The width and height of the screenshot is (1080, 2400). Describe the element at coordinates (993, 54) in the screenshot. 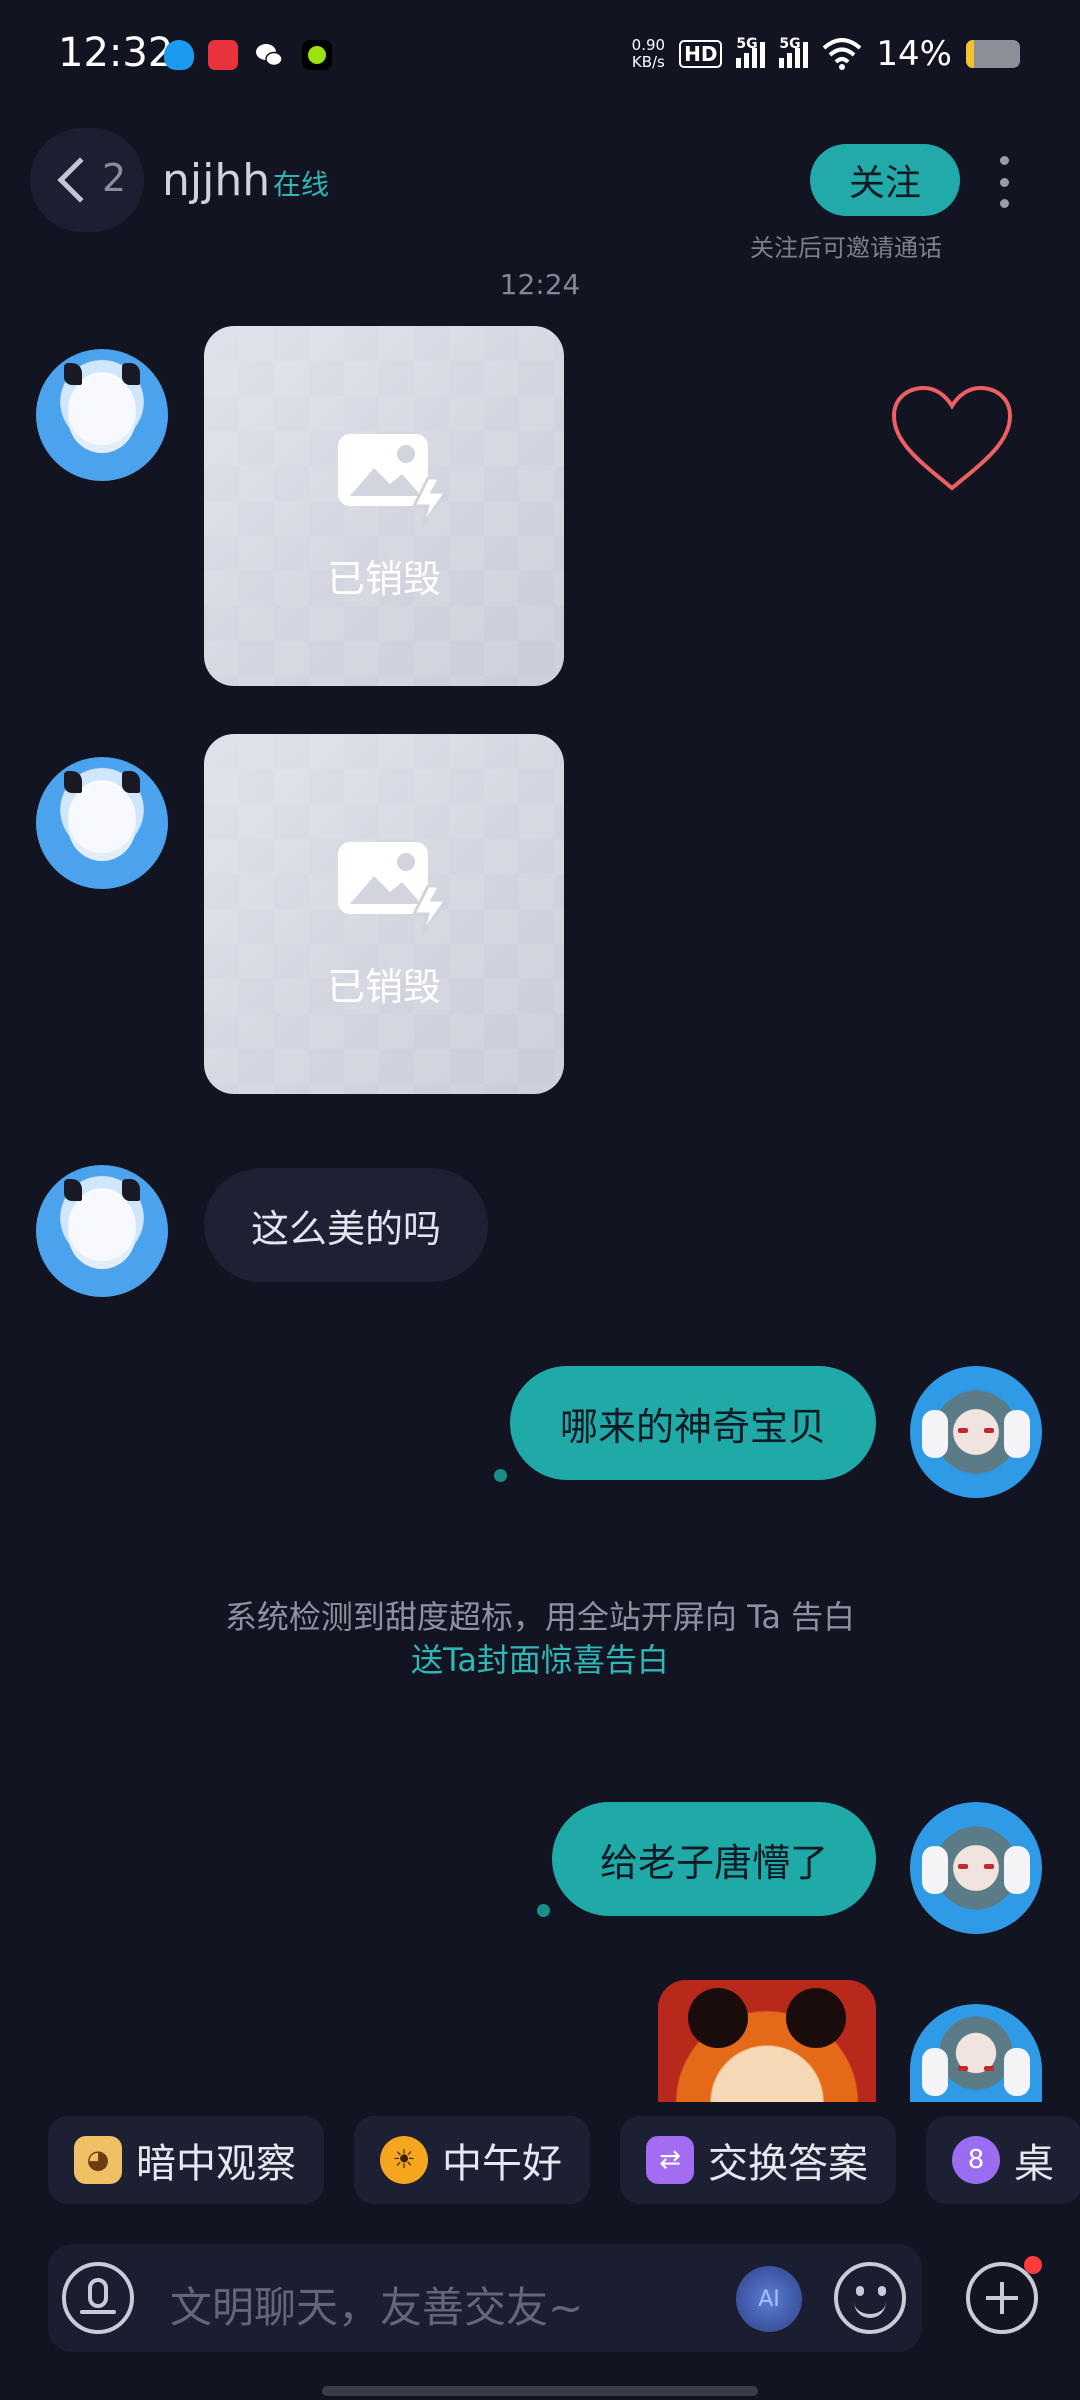

I see `battery-icon` at that location.